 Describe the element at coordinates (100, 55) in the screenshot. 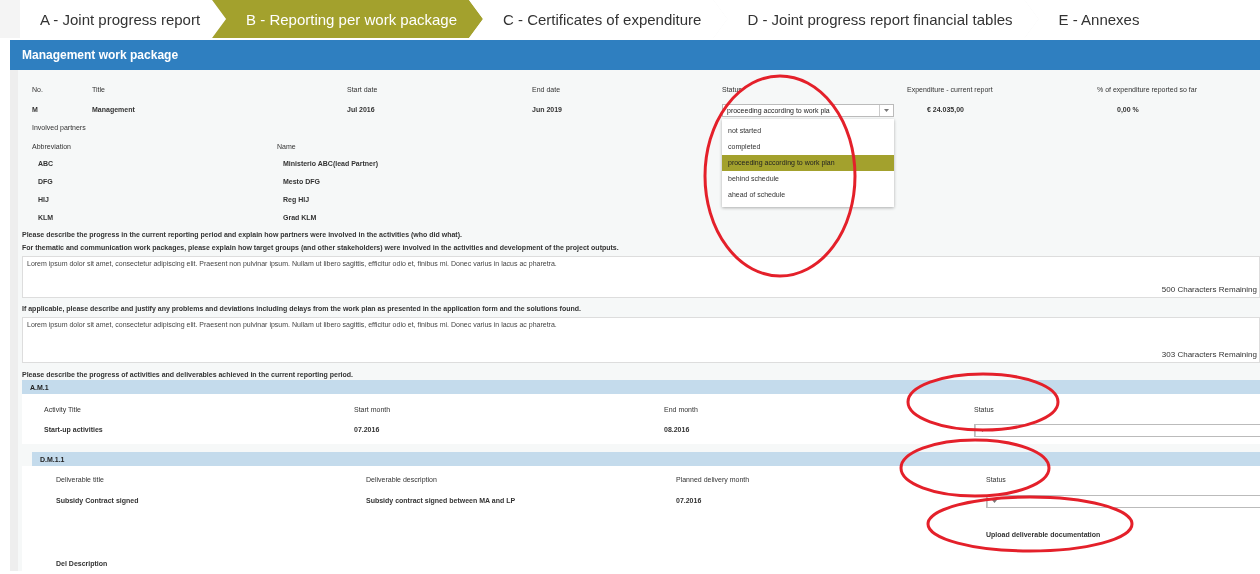

I see `panel-title: Management work package` at that location.